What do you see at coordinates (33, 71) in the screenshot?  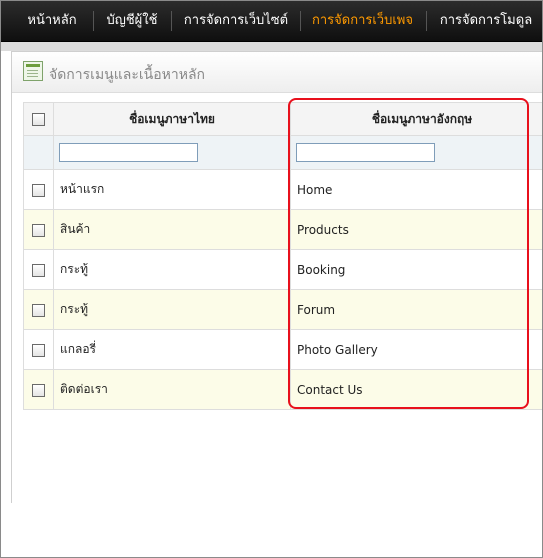 I see `edit-page-icon` at bounding box center [33, 71].